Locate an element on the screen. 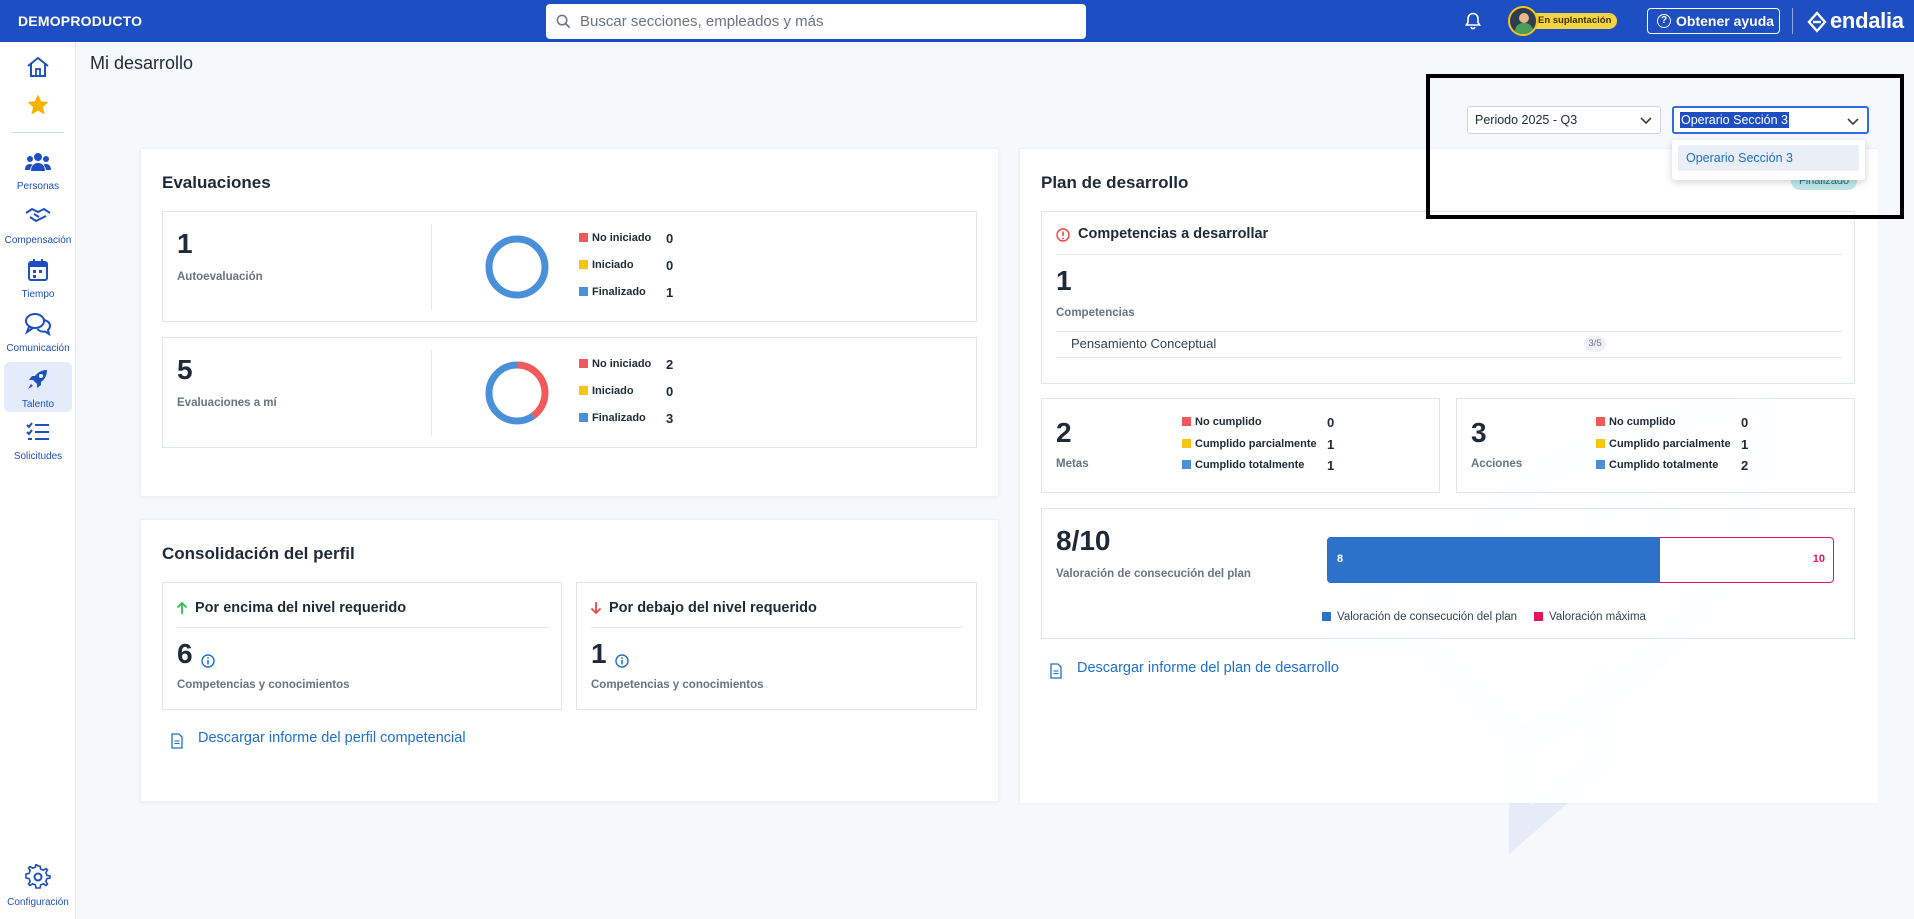  sidebar-item-personas: Personas is located at coordinates (38, 173).